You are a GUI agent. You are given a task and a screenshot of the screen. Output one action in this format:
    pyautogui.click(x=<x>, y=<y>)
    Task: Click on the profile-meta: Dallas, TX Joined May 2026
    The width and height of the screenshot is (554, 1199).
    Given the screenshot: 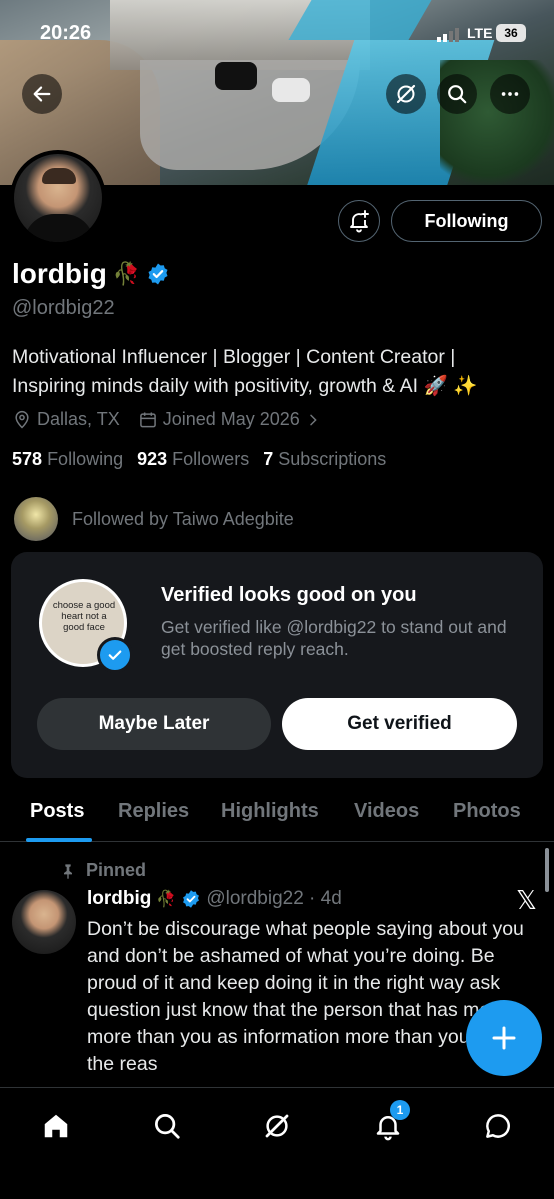 What is the action you would take?
    pyautogui.click(x=175, y=419)
    